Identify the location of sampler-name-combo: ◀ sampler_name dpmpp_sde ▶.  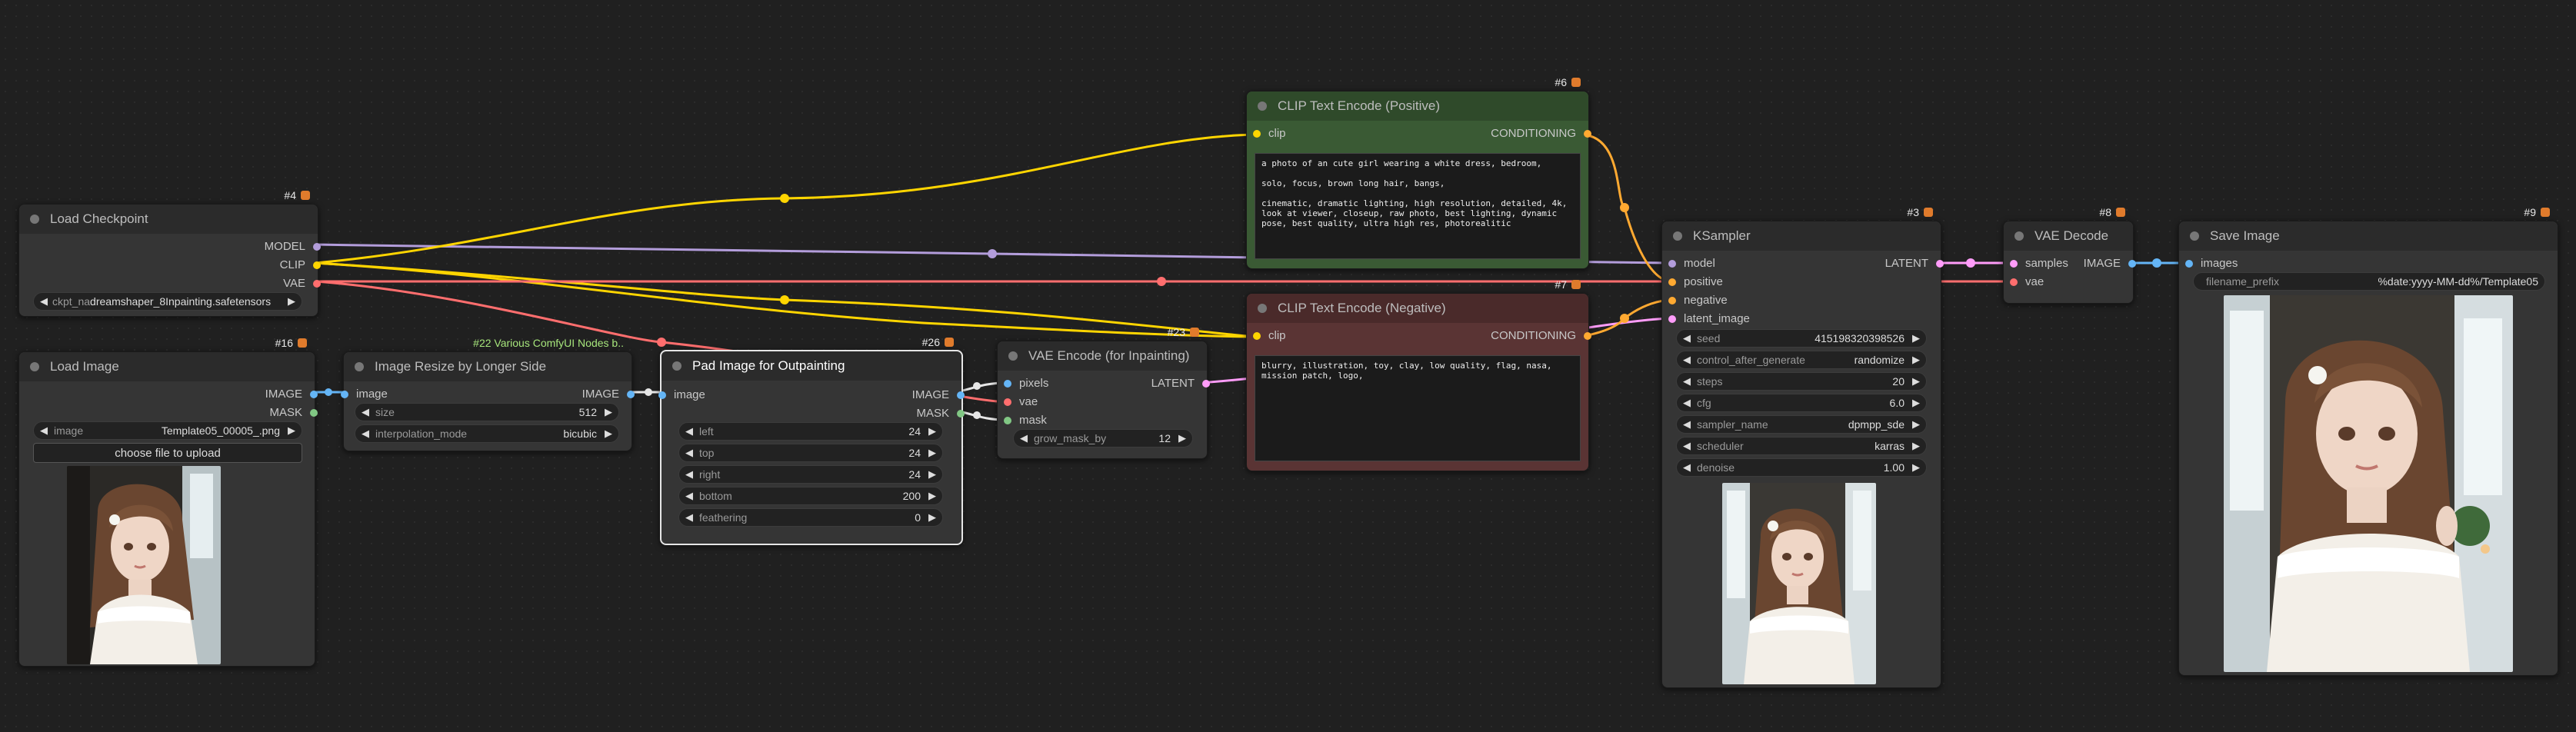
(1801, 424).